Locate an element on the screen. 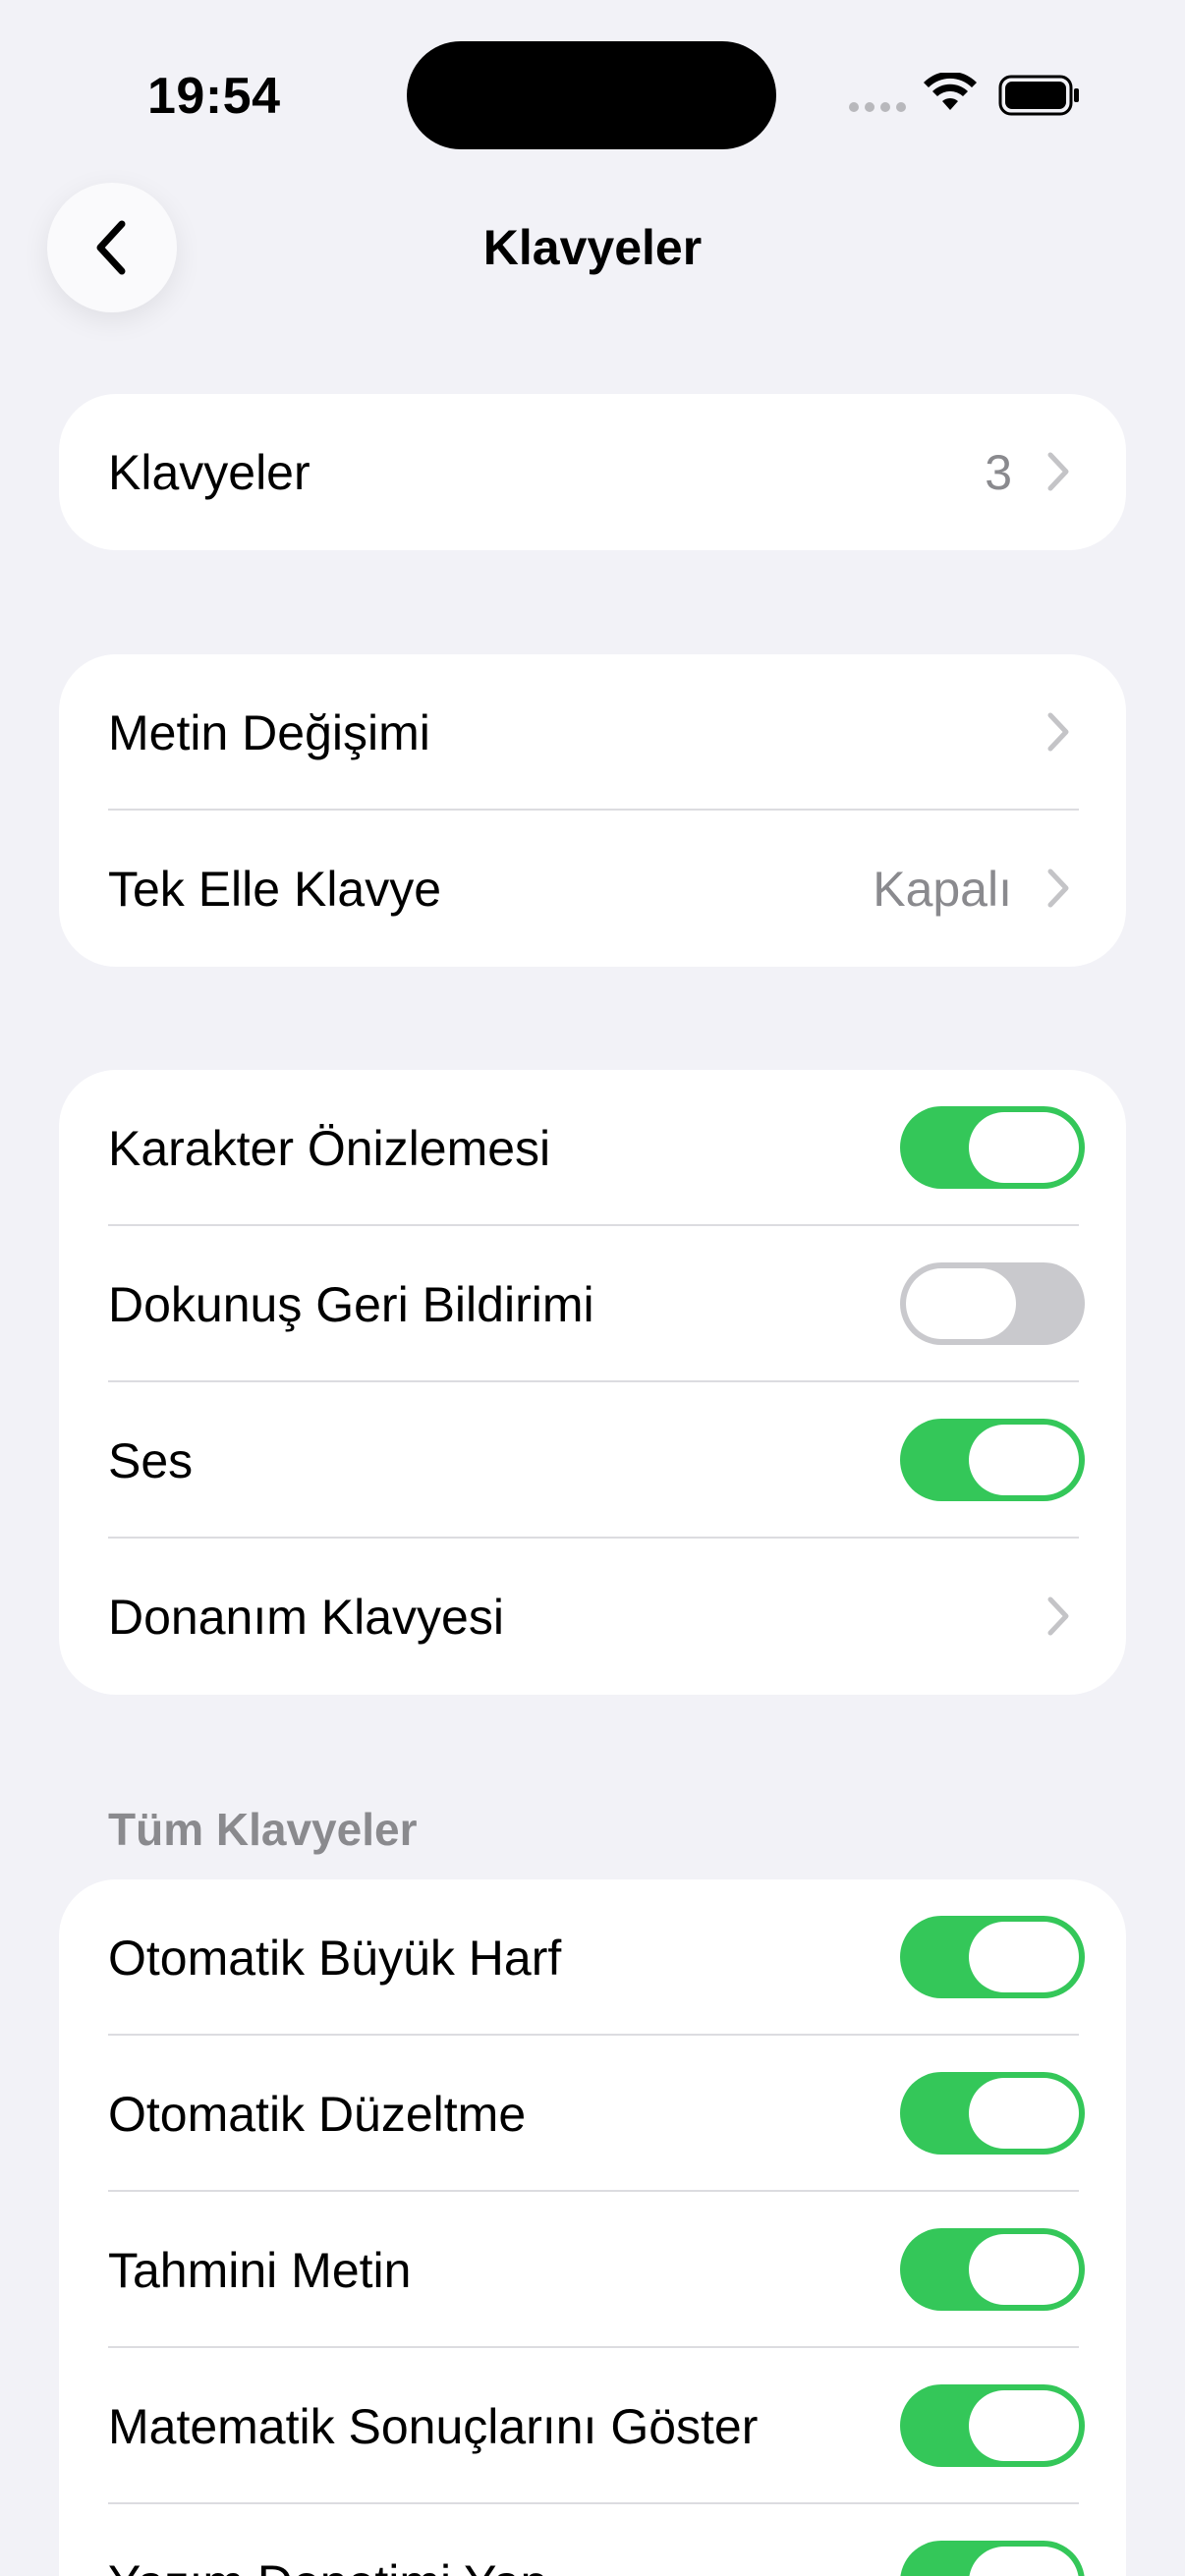  cellular-signal-icon is located at coordinates (878, 107).